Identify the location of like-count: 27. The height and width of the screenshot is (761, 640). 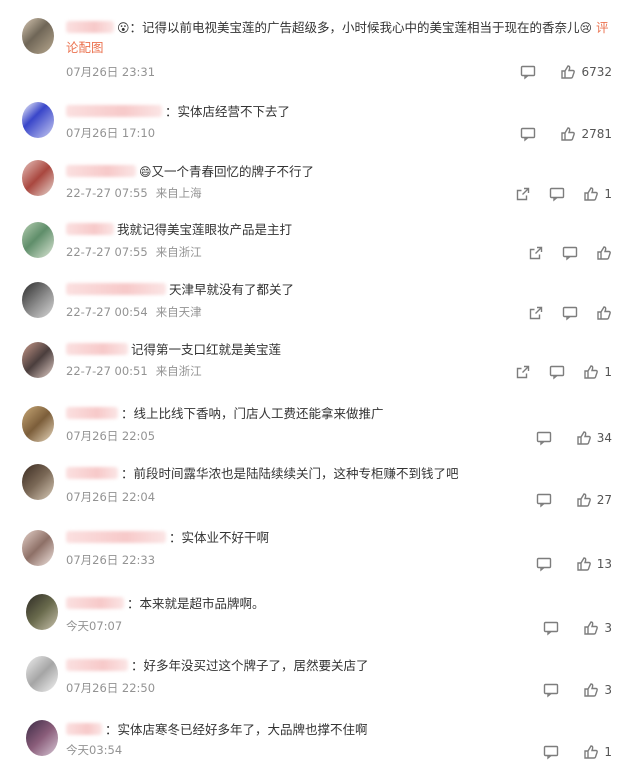
(604, 500).